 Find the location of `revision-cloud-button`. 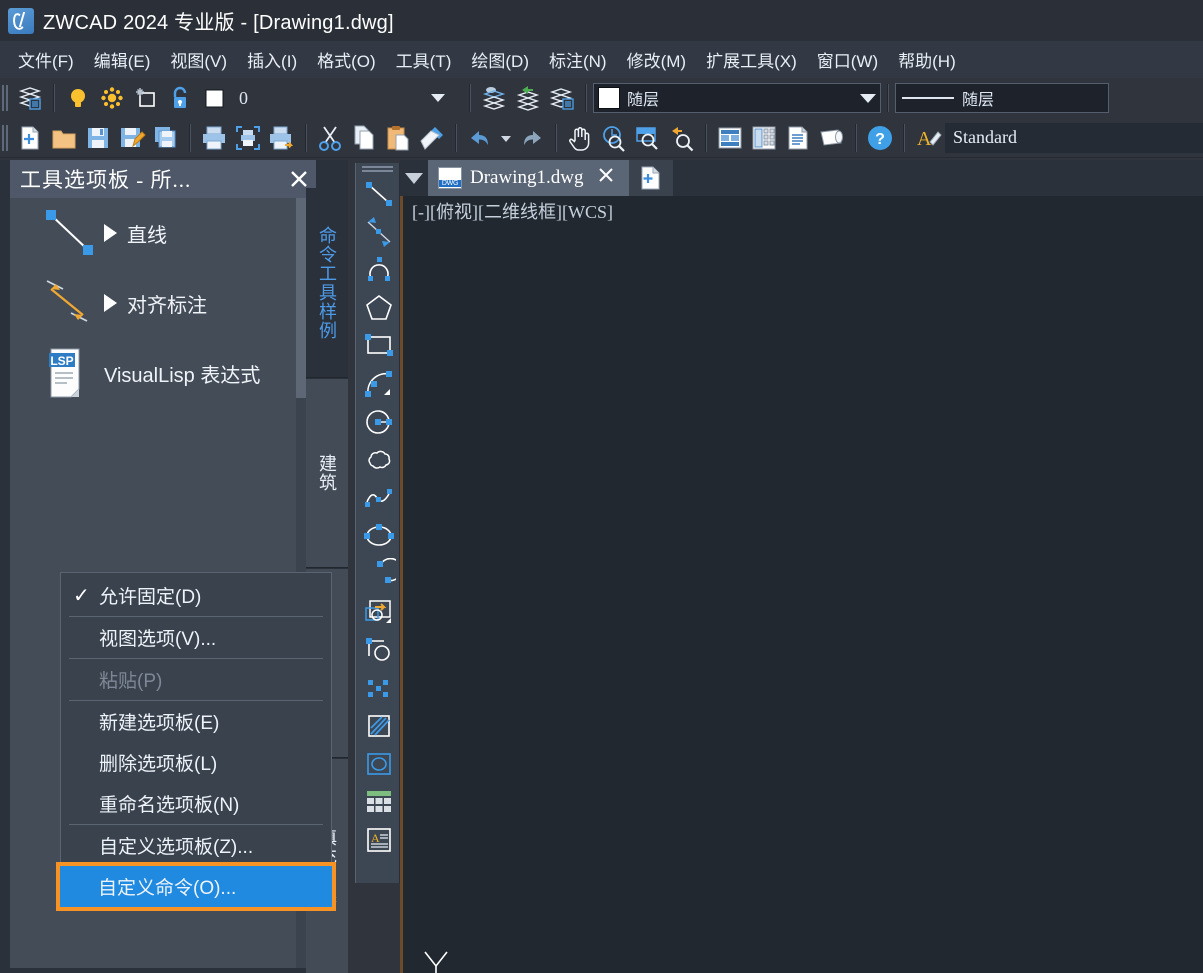

revision-cloud-button is located at coordinates (378, 460).